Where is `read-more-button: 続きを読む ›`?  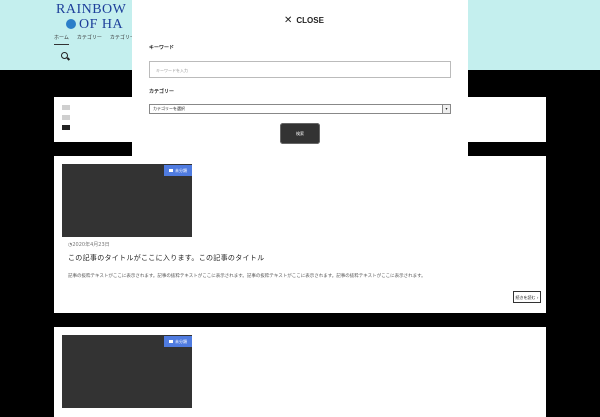 read-more-button: 続きを読む › is located at coordinates (527, 297).